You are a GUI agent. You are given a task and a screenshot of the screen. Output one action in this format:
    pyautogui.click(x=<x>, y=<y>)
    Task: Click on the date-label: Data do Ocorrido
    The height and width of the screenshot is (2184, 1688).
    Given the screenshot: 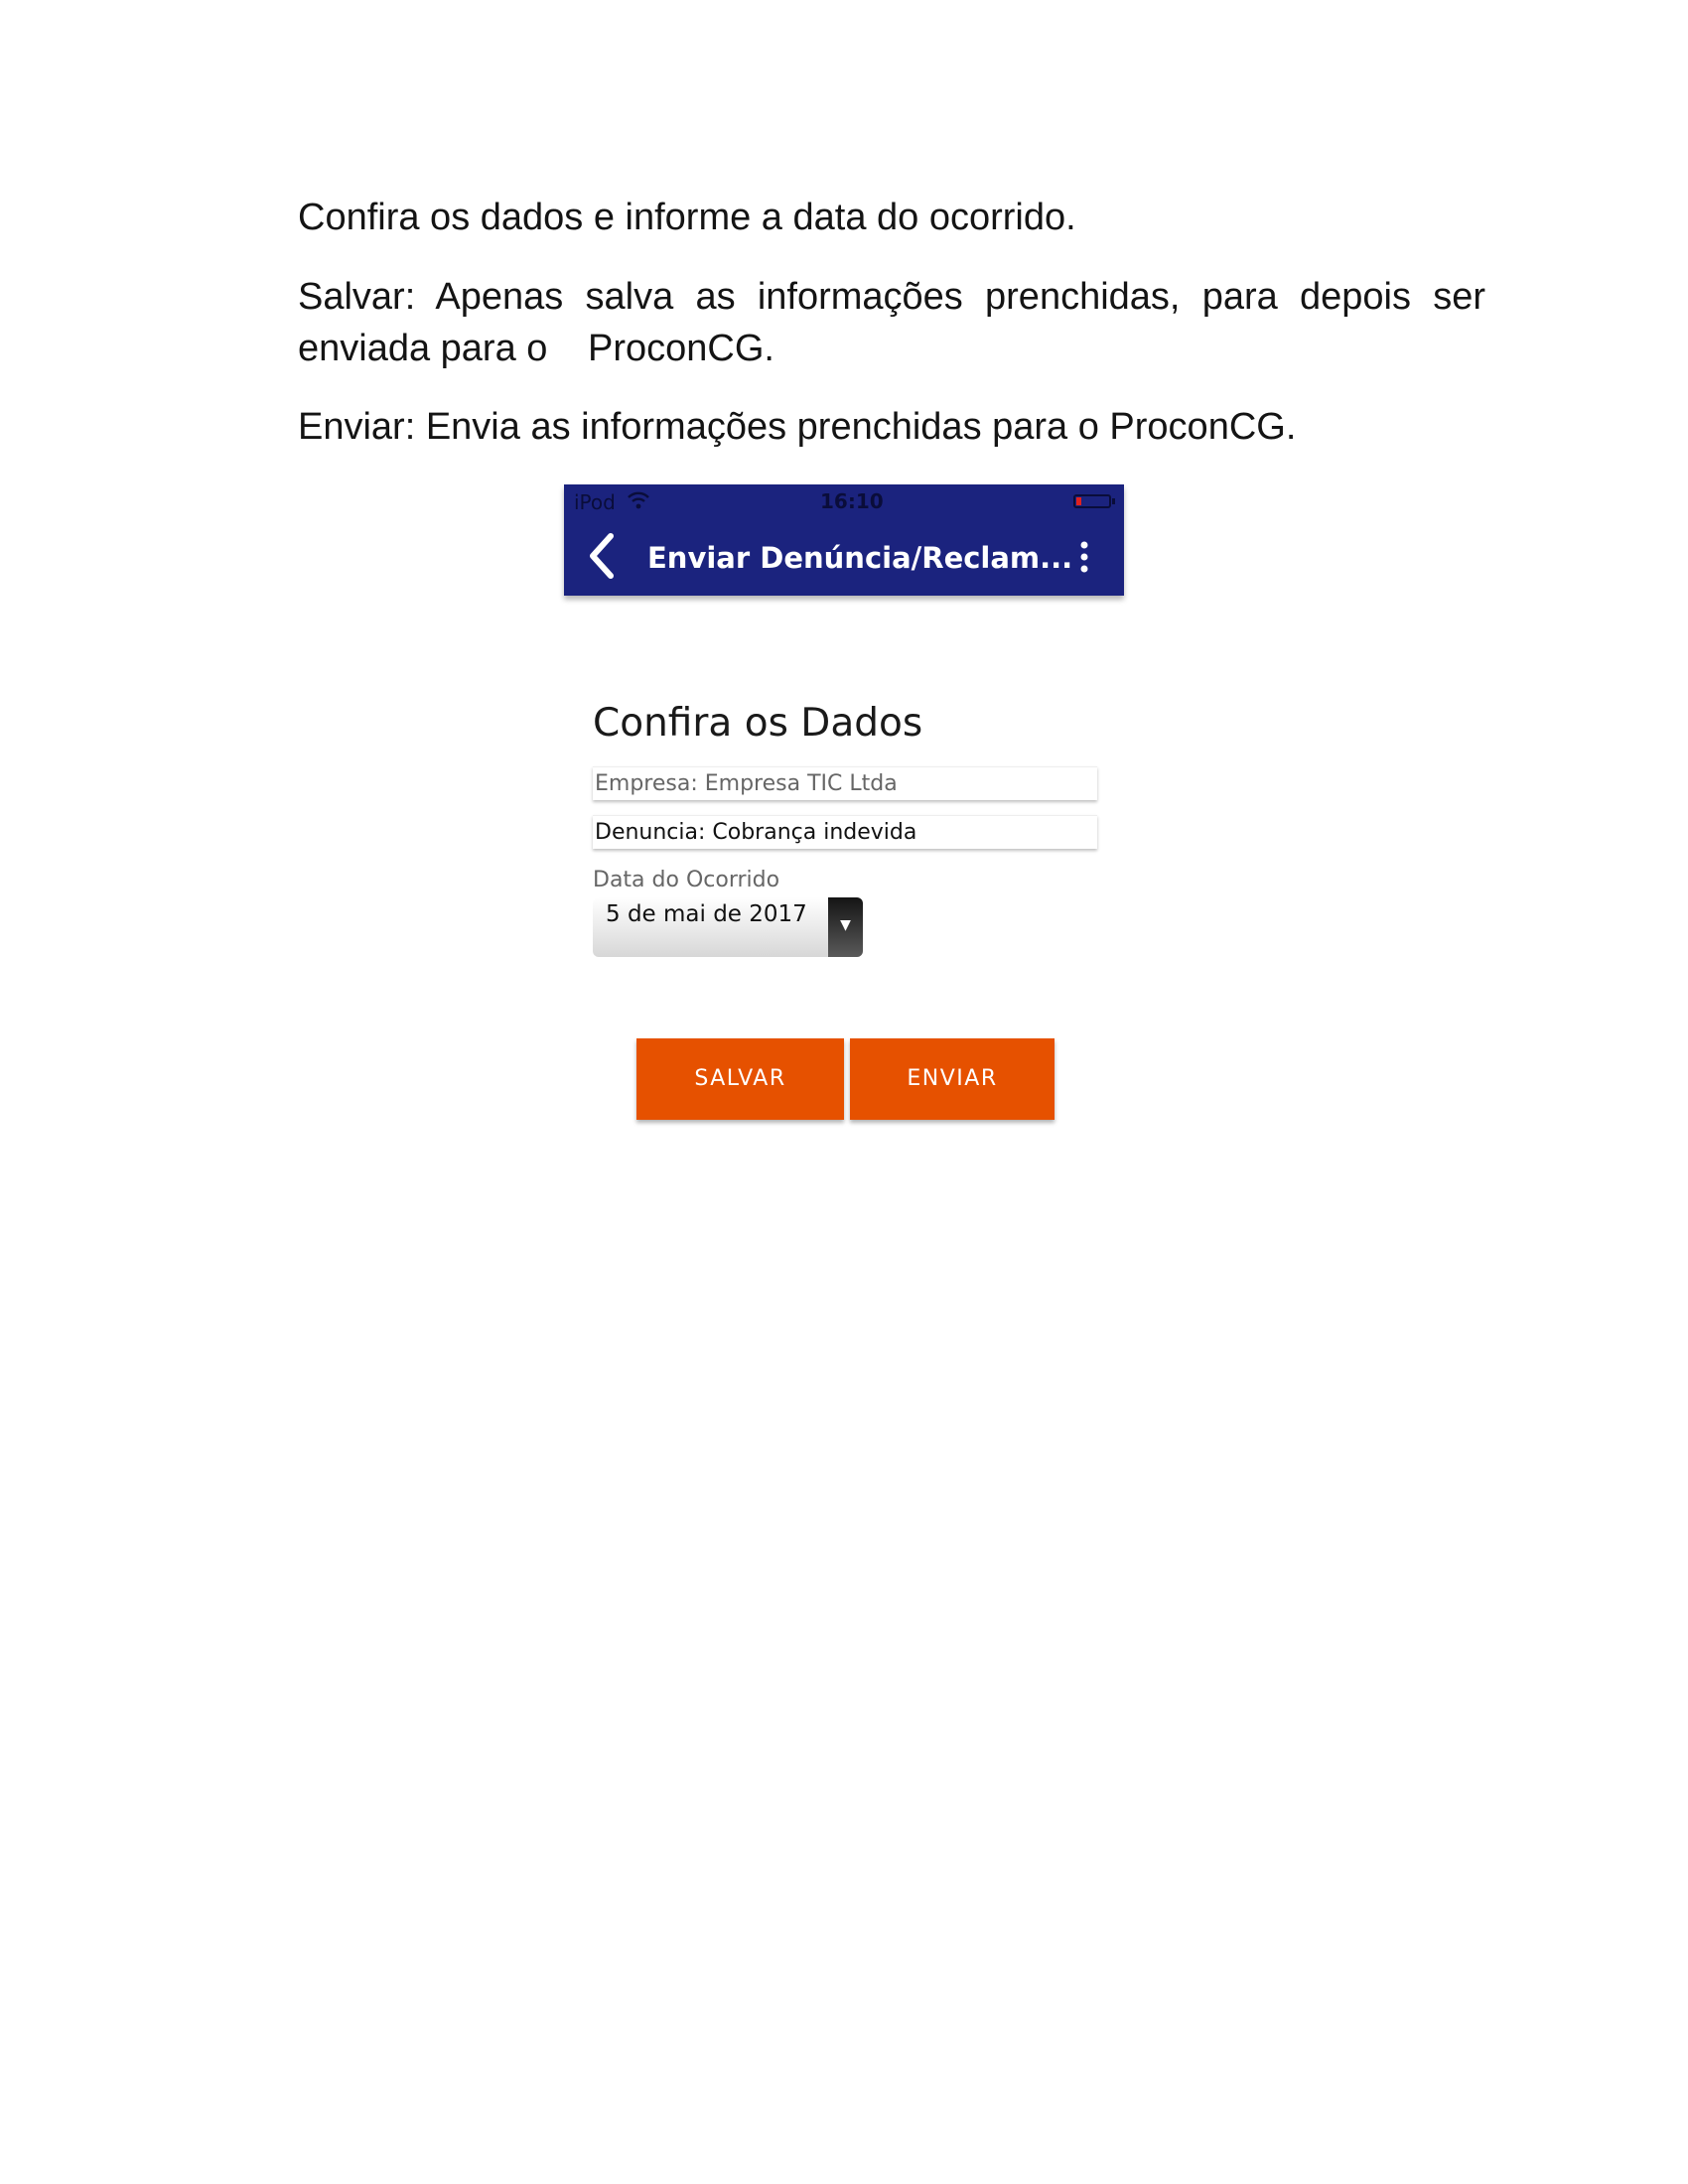 What is the action you would take?
    pyautogui.click(x=686, y=880)
    